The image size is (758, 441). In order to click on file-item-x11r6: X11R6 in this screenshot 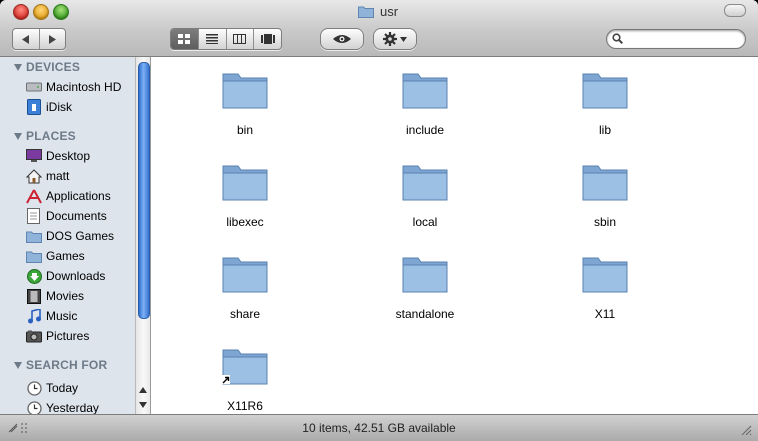, I will do `click(245, 379)`.